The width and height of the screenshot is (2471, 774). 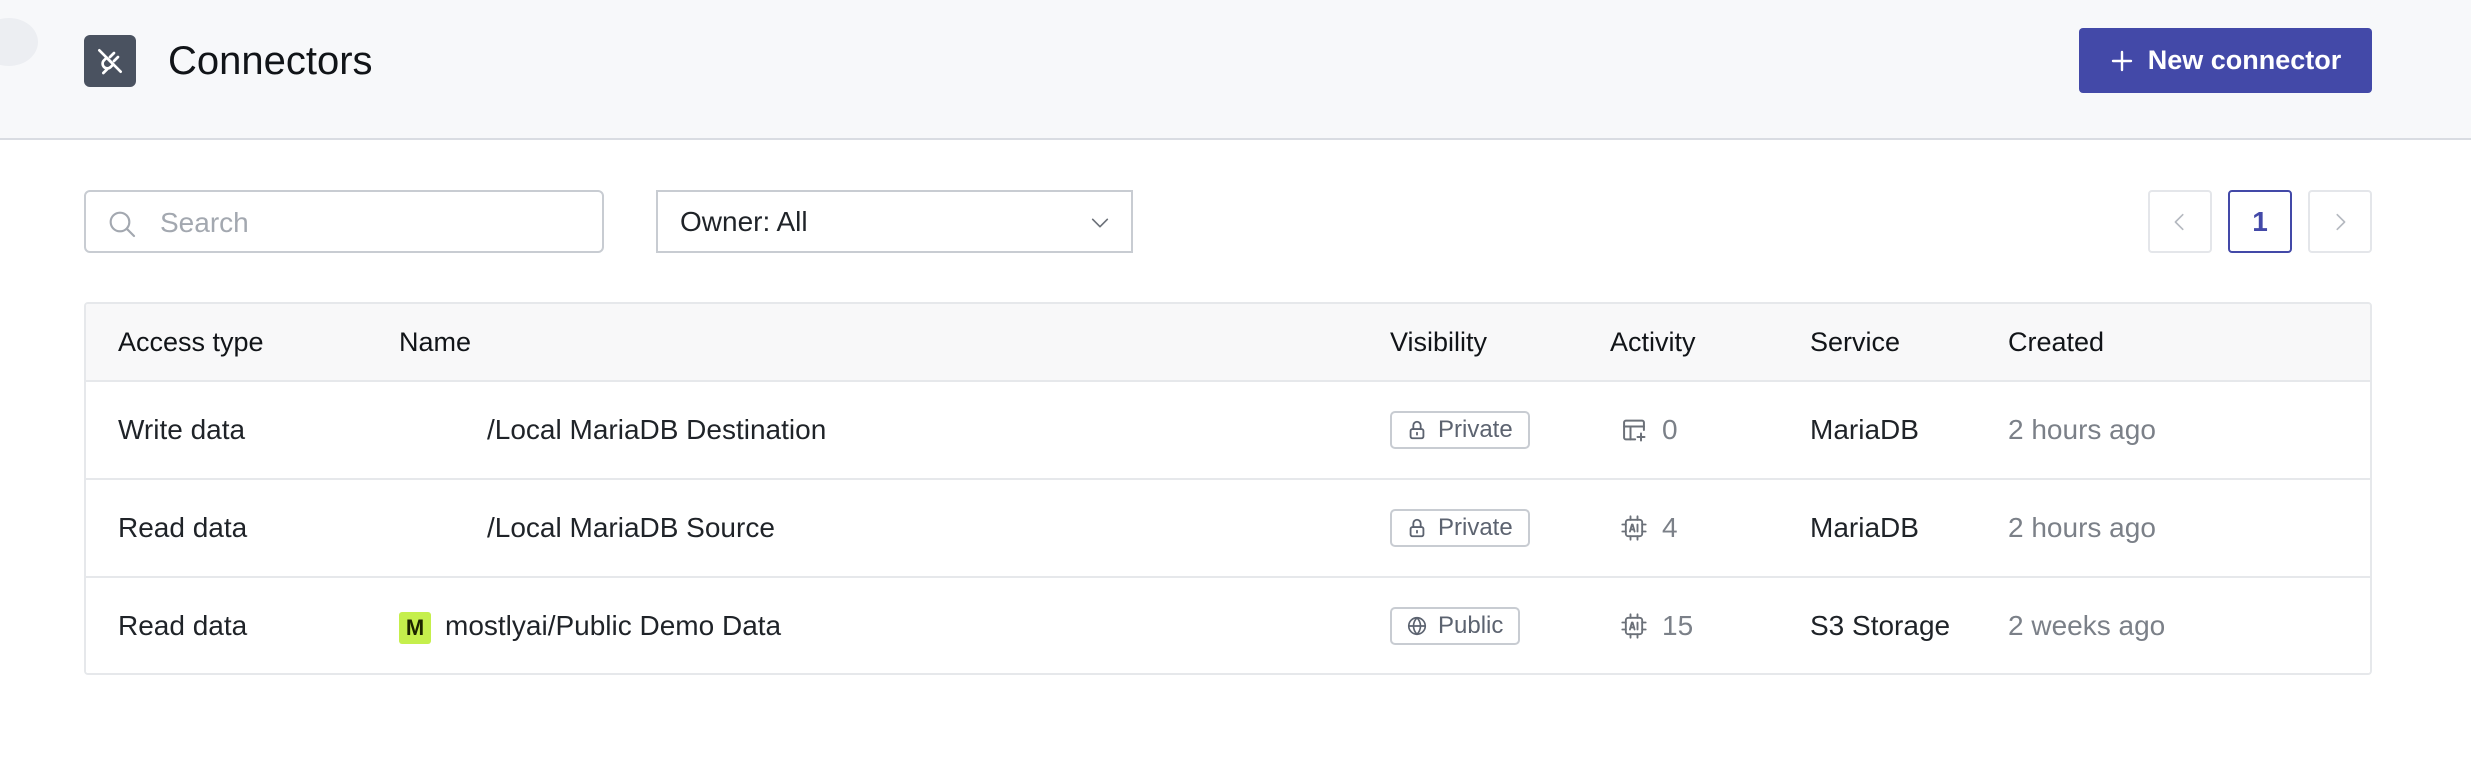 What do you see at coordinates (1678, 625) in the screenshot?
I see `activity-count: 15` at bounding box center [1678, 625].